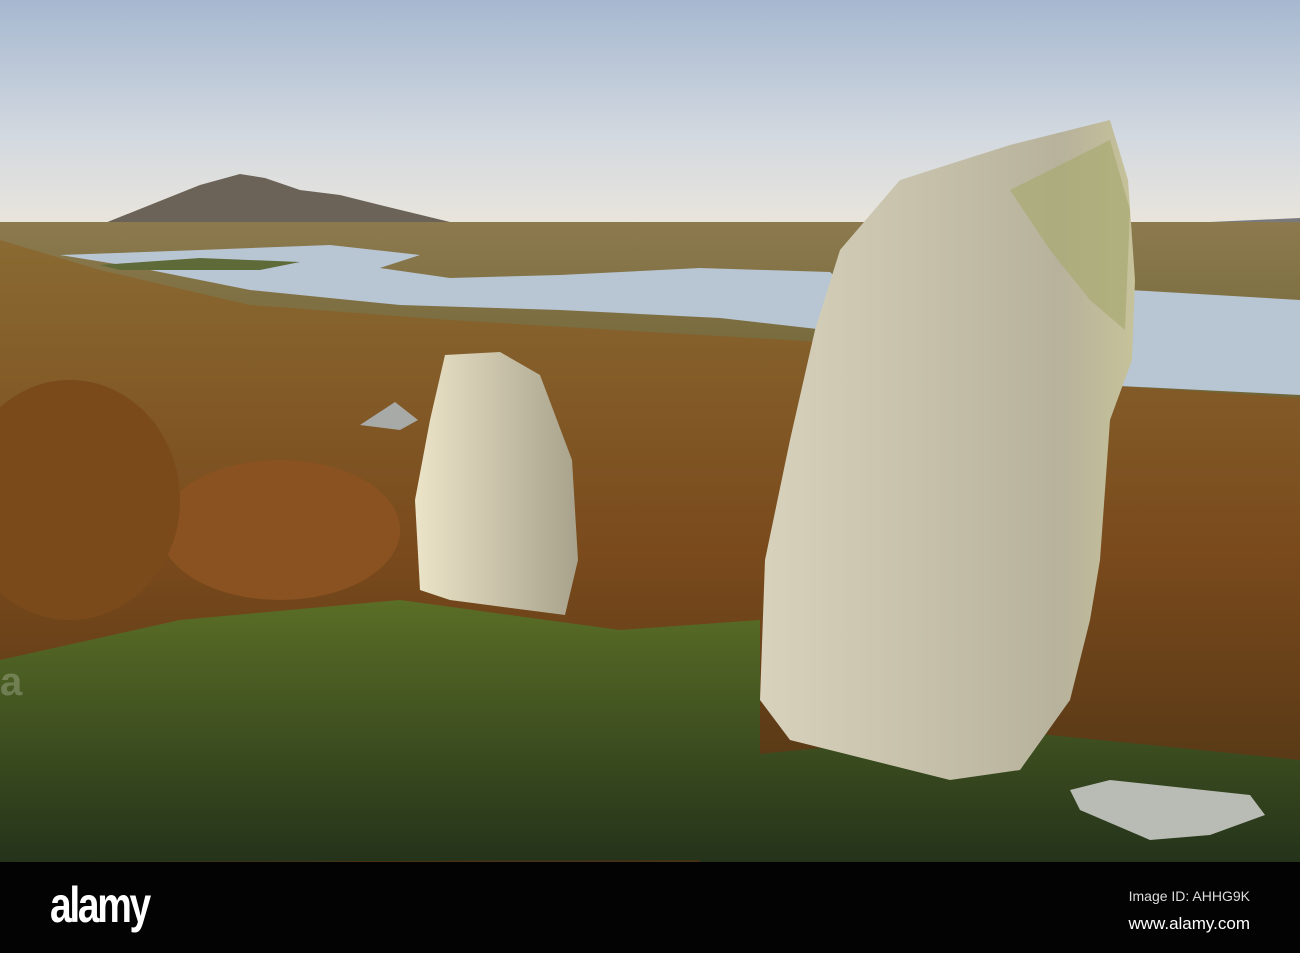  What do you see at coordinates (11, 682) in the screenshot?
I see `watermark-overlay: a` at bounding box center [11, 682].